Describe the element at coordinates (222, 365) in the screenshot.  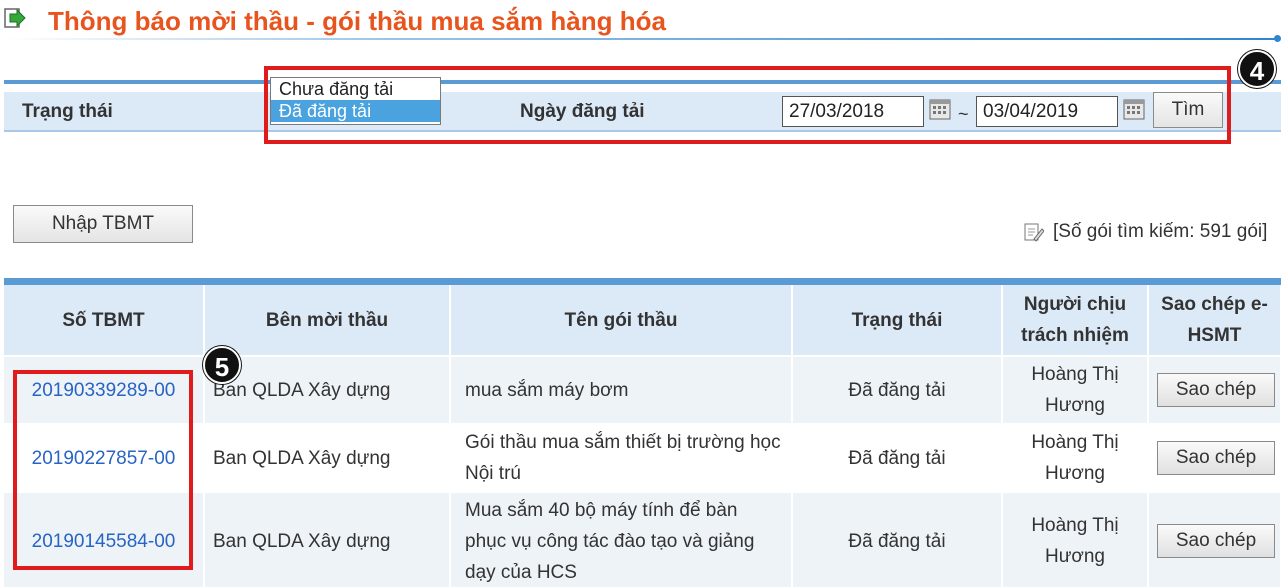
I see `annotation-badge-5: 5` at that location.